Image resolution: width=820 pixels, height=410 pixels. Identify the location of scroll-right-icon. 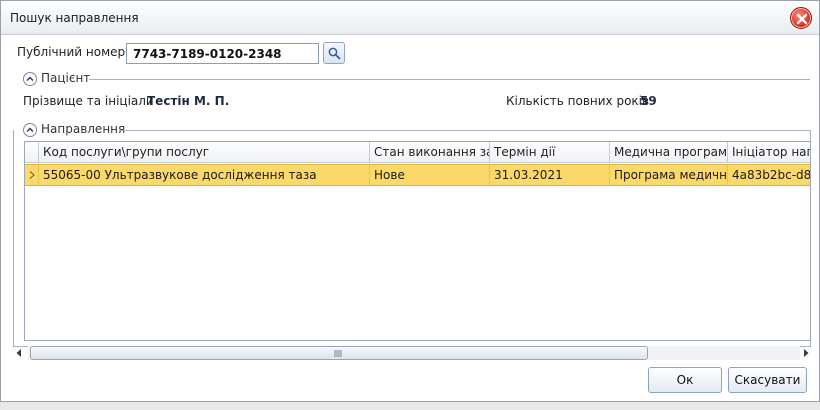
(806, 353).